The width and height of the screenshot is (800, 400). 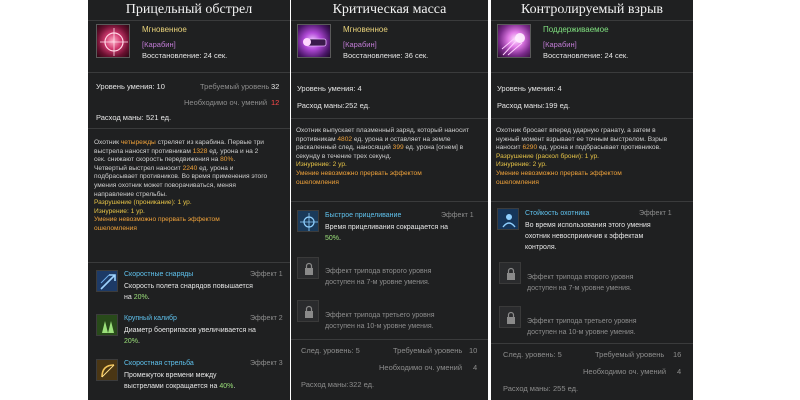 What do you see at coordinates (180, 386) in the screenshot?
I see `tripod-desc: выстрелами сокращается на 40%.` at bounding box center [180, 386].